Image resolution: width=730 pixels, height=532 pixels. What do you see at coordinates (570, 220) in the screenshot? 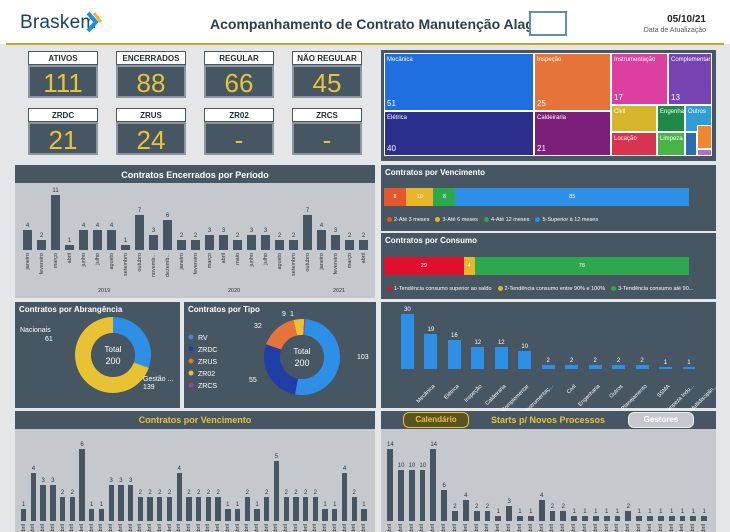
I see `legend-label: 5-Superior à 12 meses` at bounding box center [570, 220].